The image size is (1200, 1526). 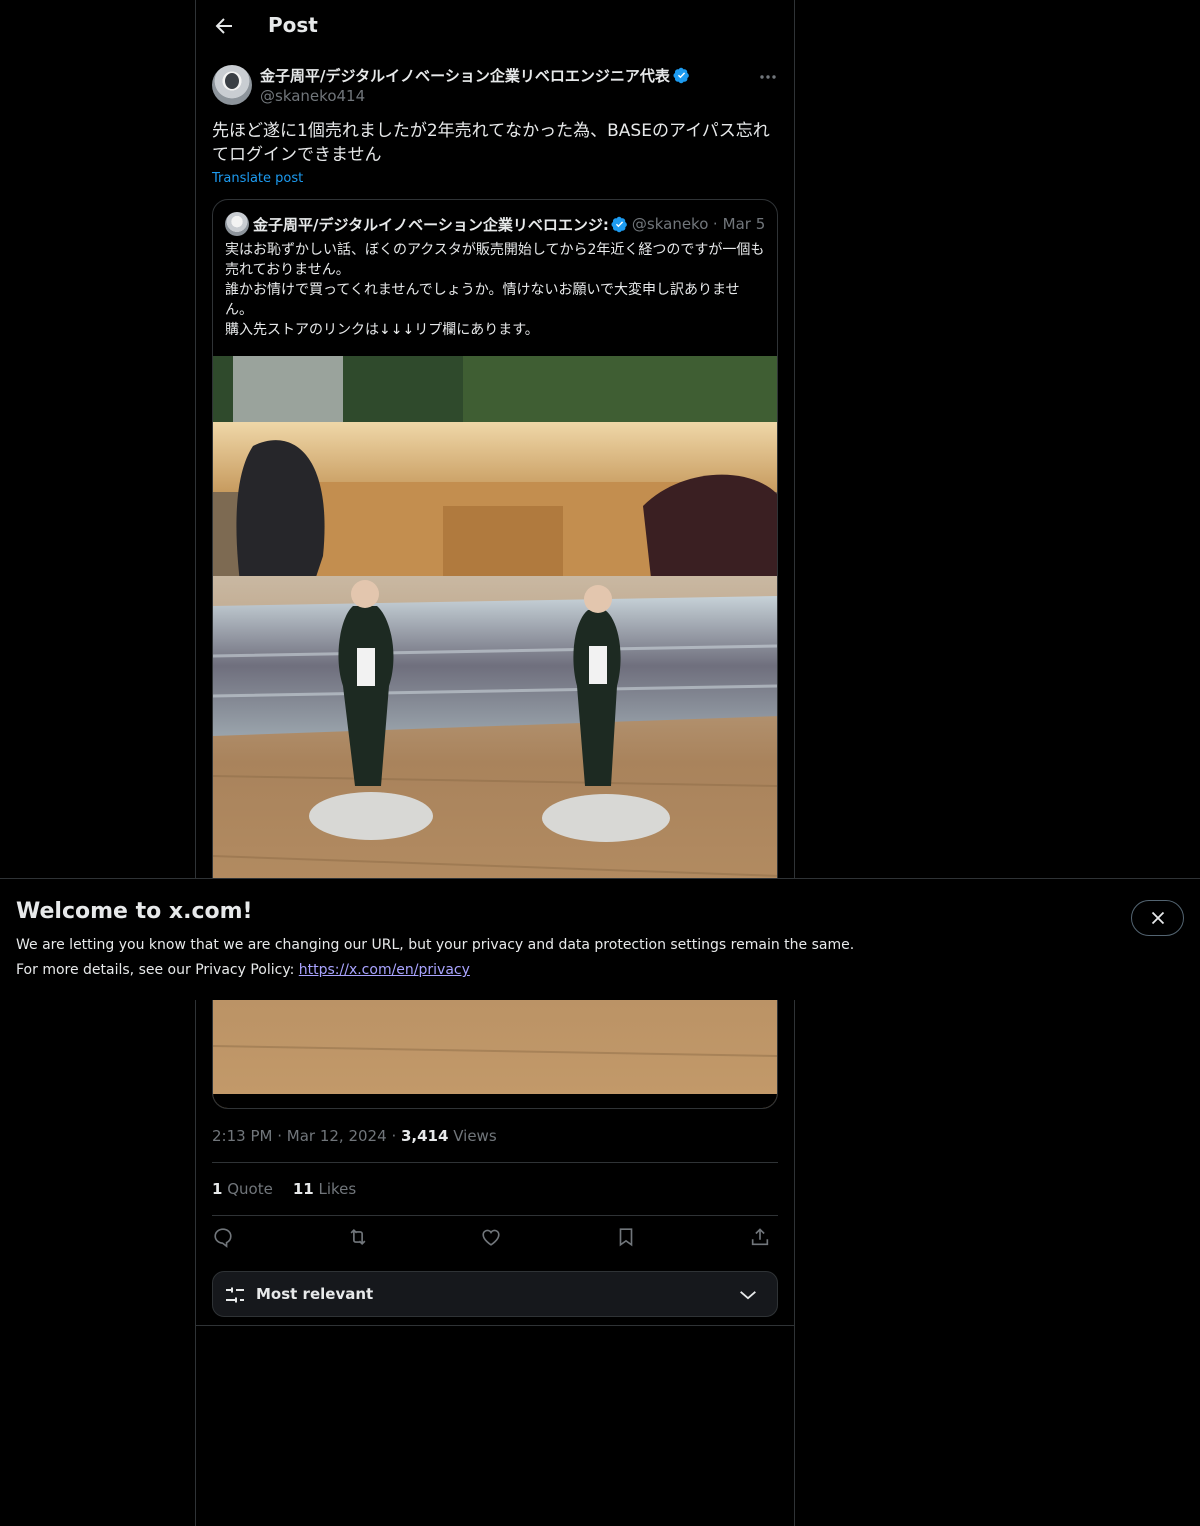 What do you see at coordinates (495, 1294) in the screenshot?
I see `sort-replies-dropdown: Most relevant` at bounding box center [495, 1294].